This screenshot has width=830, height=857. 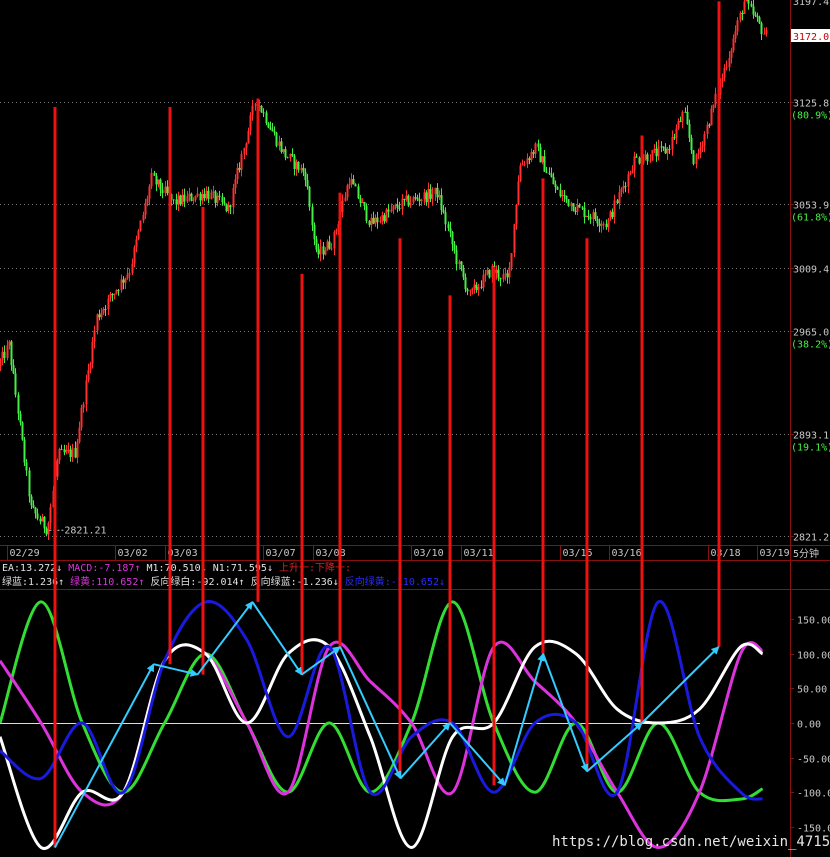 I want to click on price-tick-pct: (38.2%), so click(x=810, y=345).